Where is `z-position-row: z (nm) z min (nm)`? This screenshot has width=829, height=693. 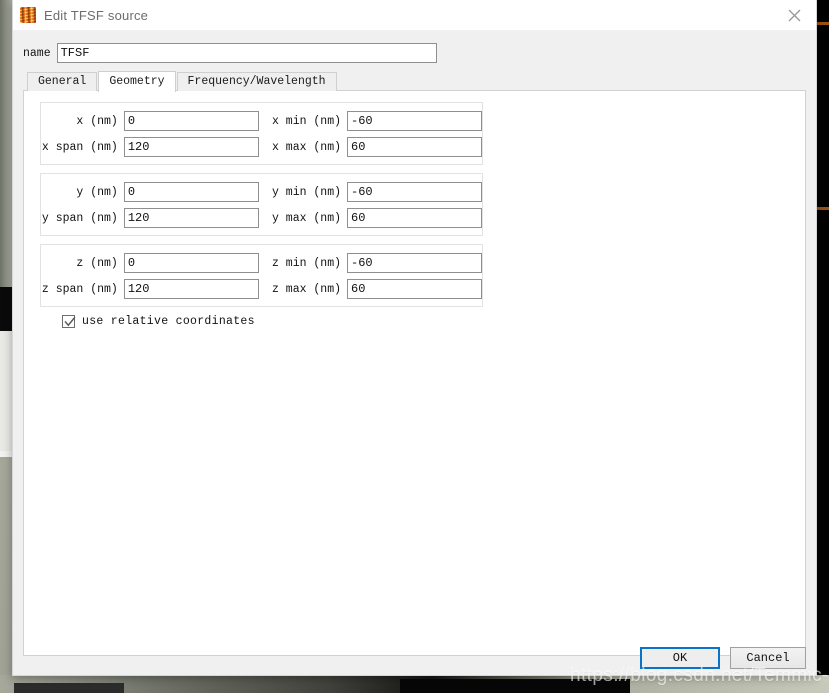 z-position-row: z (nm) z min (nm) is located at coordinates (261, 263).